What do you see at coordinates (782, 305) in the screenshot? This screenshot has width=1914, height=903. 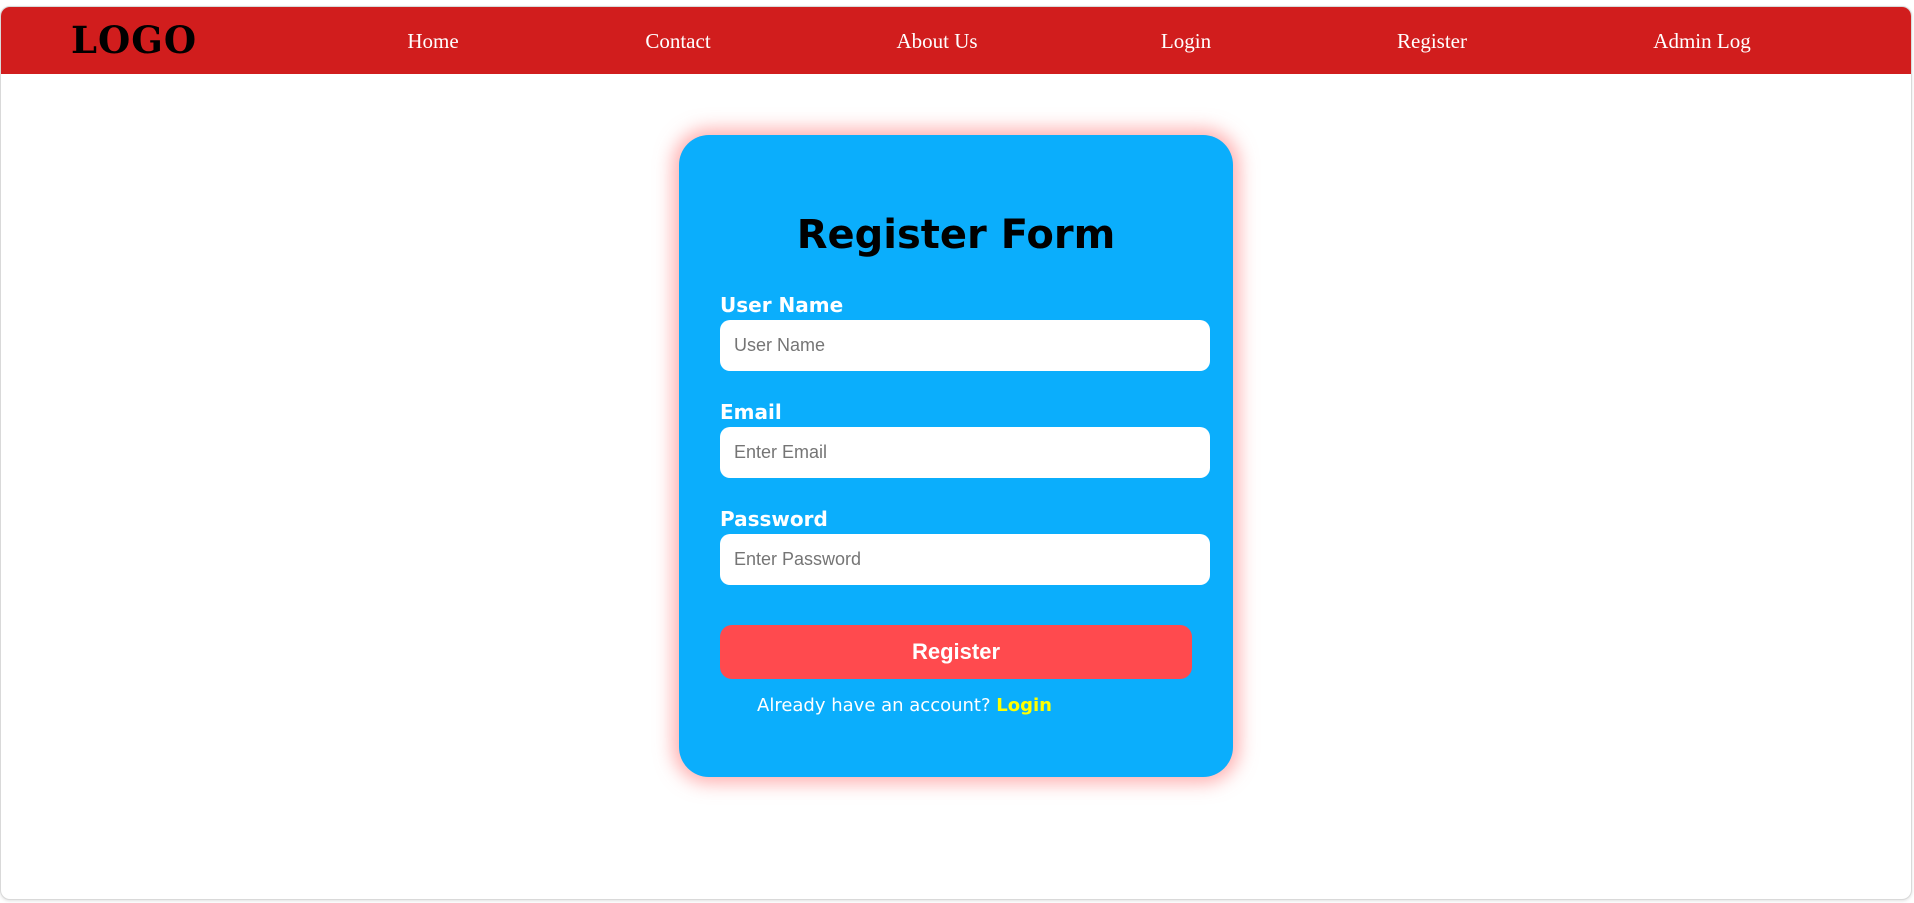 I see `username-label: User Name` at bounding box center [782, 305].